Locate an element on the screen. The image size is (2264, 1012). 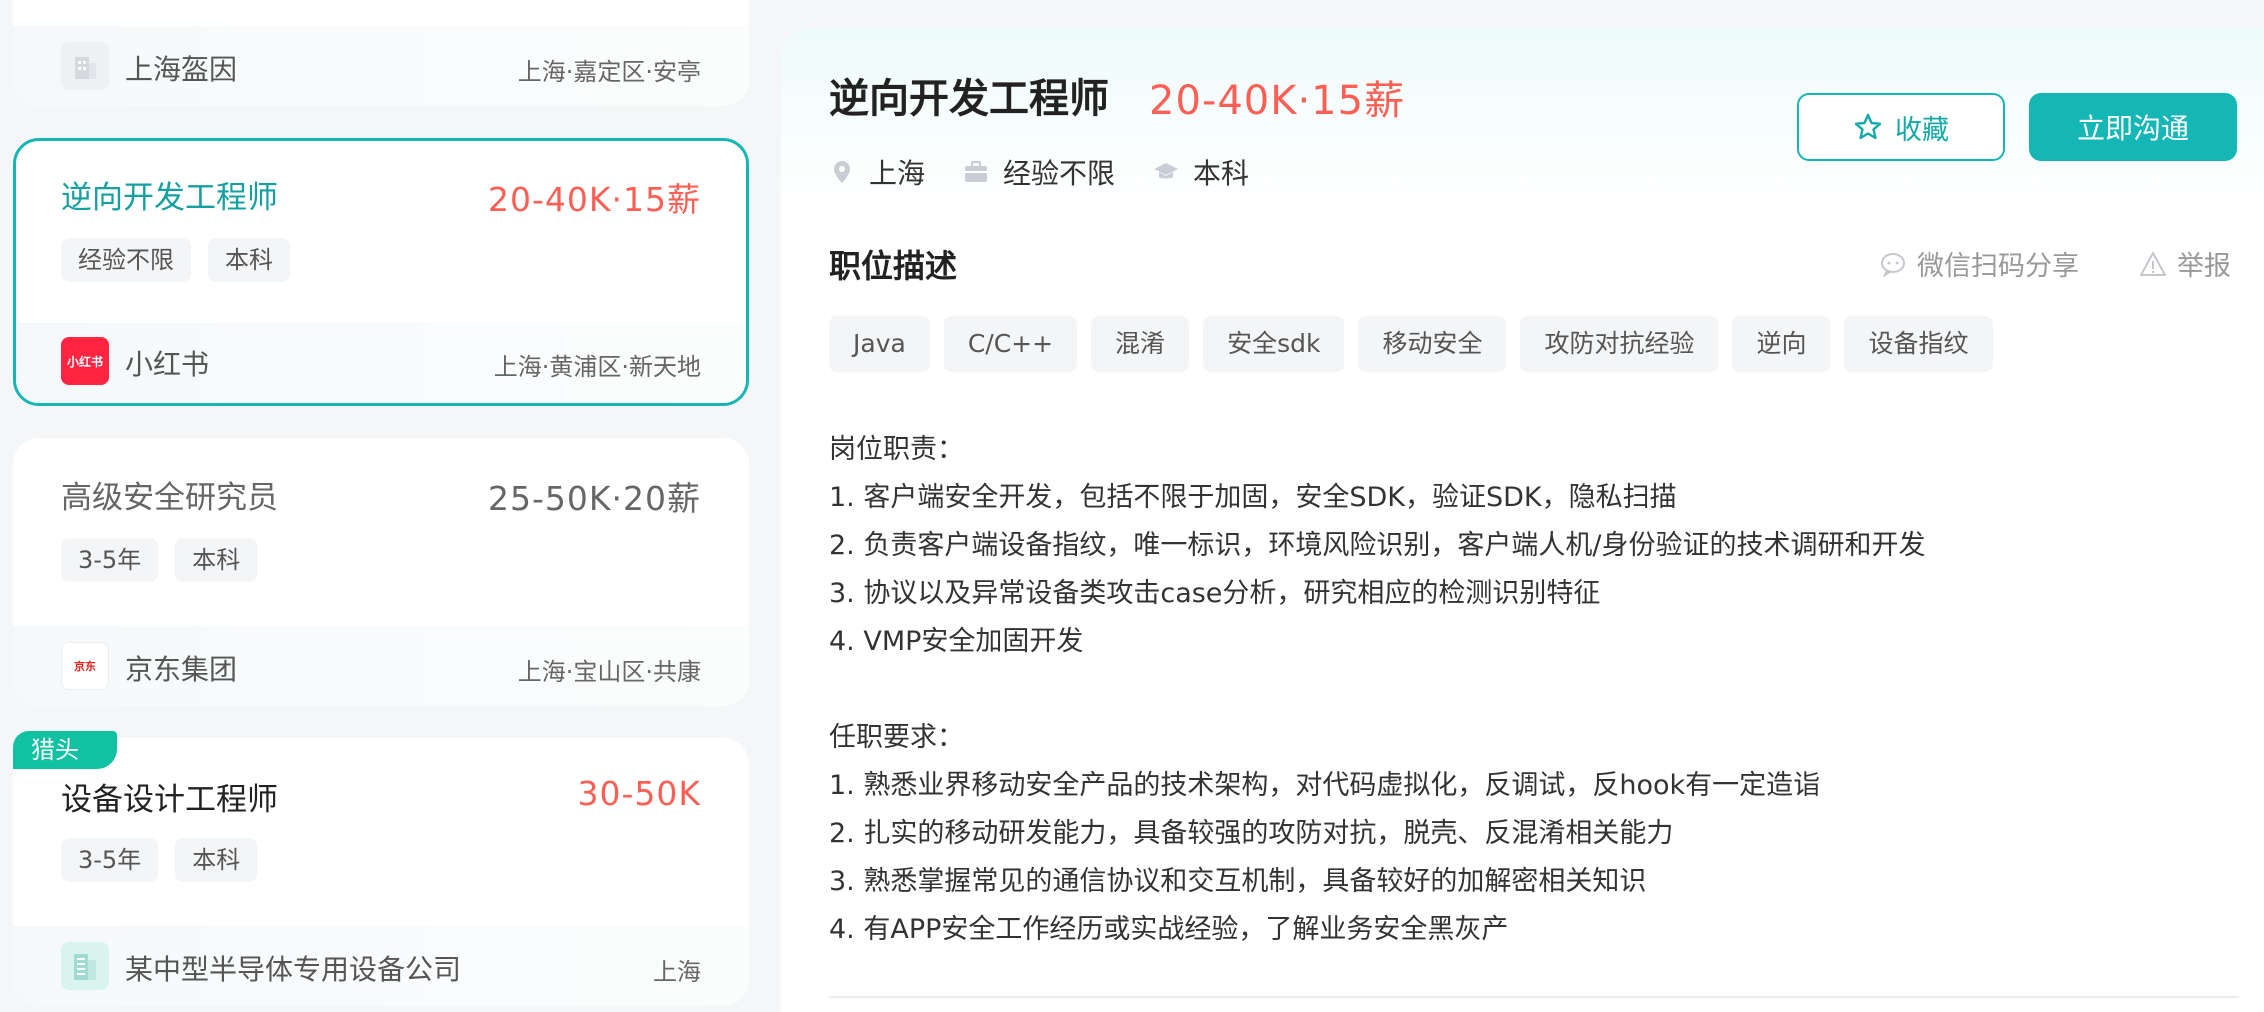
skill-tag: 逆向 is located at coordinates (1781, 344).